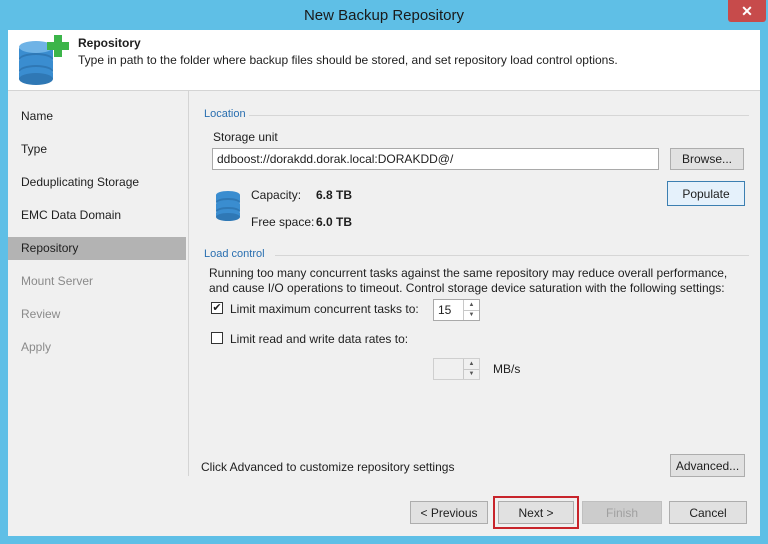 This screenshot has width=768, height=544. What do you see at coordinates (97, 248) in the screenshot?
I see `nav-step-repository: Repository` at bounding box center [97, 248].